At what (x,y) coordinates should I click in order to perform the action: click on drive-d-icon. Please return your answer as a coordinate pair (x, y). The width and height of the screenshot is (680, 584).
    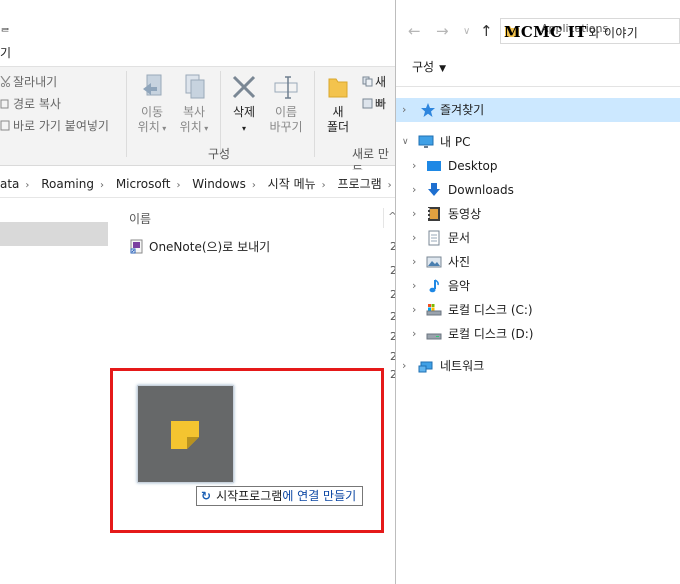
    Looking at the image, I should click on (434, 336).